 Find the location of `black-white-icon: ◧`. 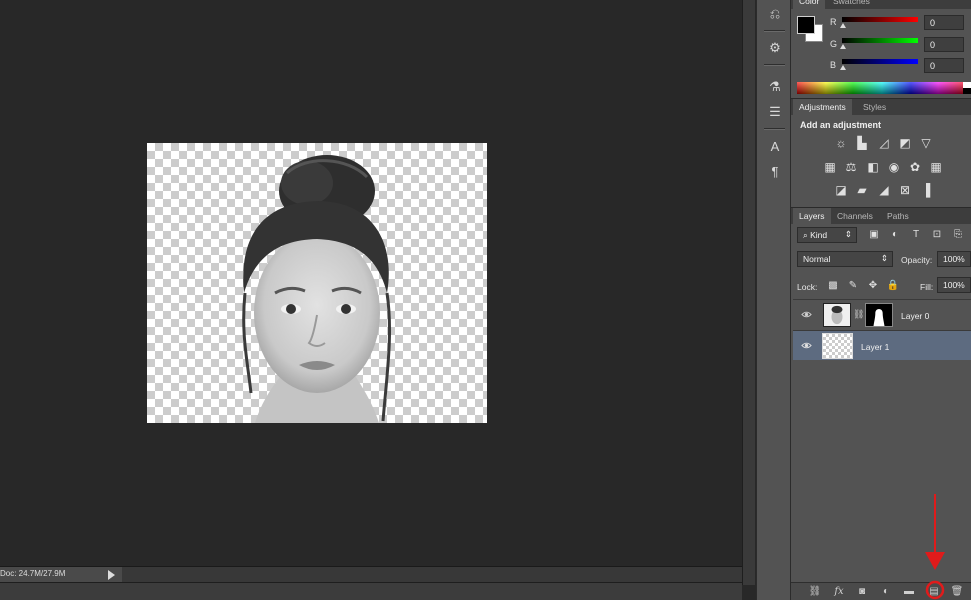

black-white-icon: ◧ is located at coordinates (873, 167).